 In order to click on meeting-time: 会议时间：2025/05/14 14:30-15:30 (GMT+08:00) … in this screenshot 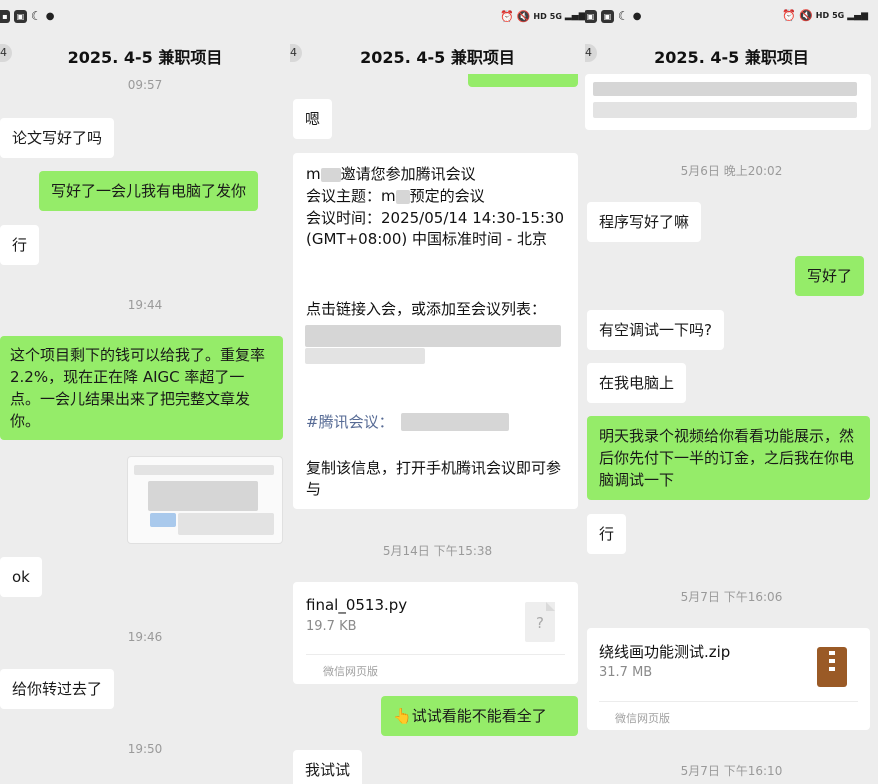, I will do `click(437, 228)`.